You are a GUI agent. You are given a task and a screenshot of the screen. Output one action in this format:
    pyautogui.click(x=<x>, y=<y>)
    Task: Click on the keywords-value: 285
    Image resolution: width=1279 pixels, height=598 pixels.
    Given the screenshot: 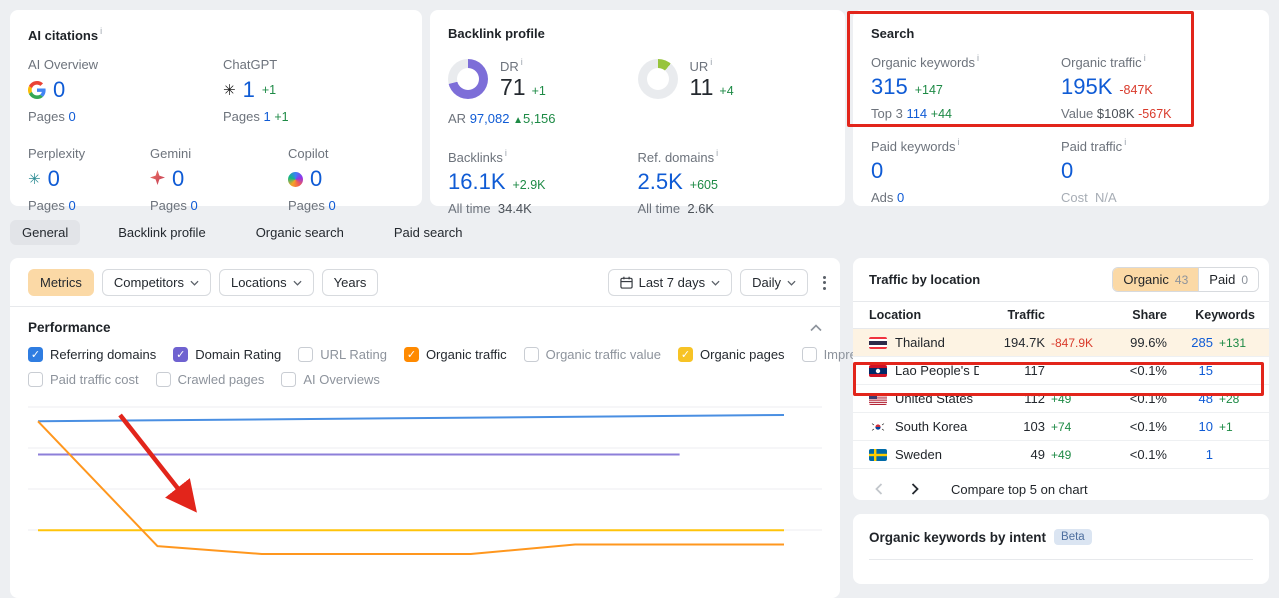 What is the action you would take?
    pyautogui.click(x=1193, y=342)
    